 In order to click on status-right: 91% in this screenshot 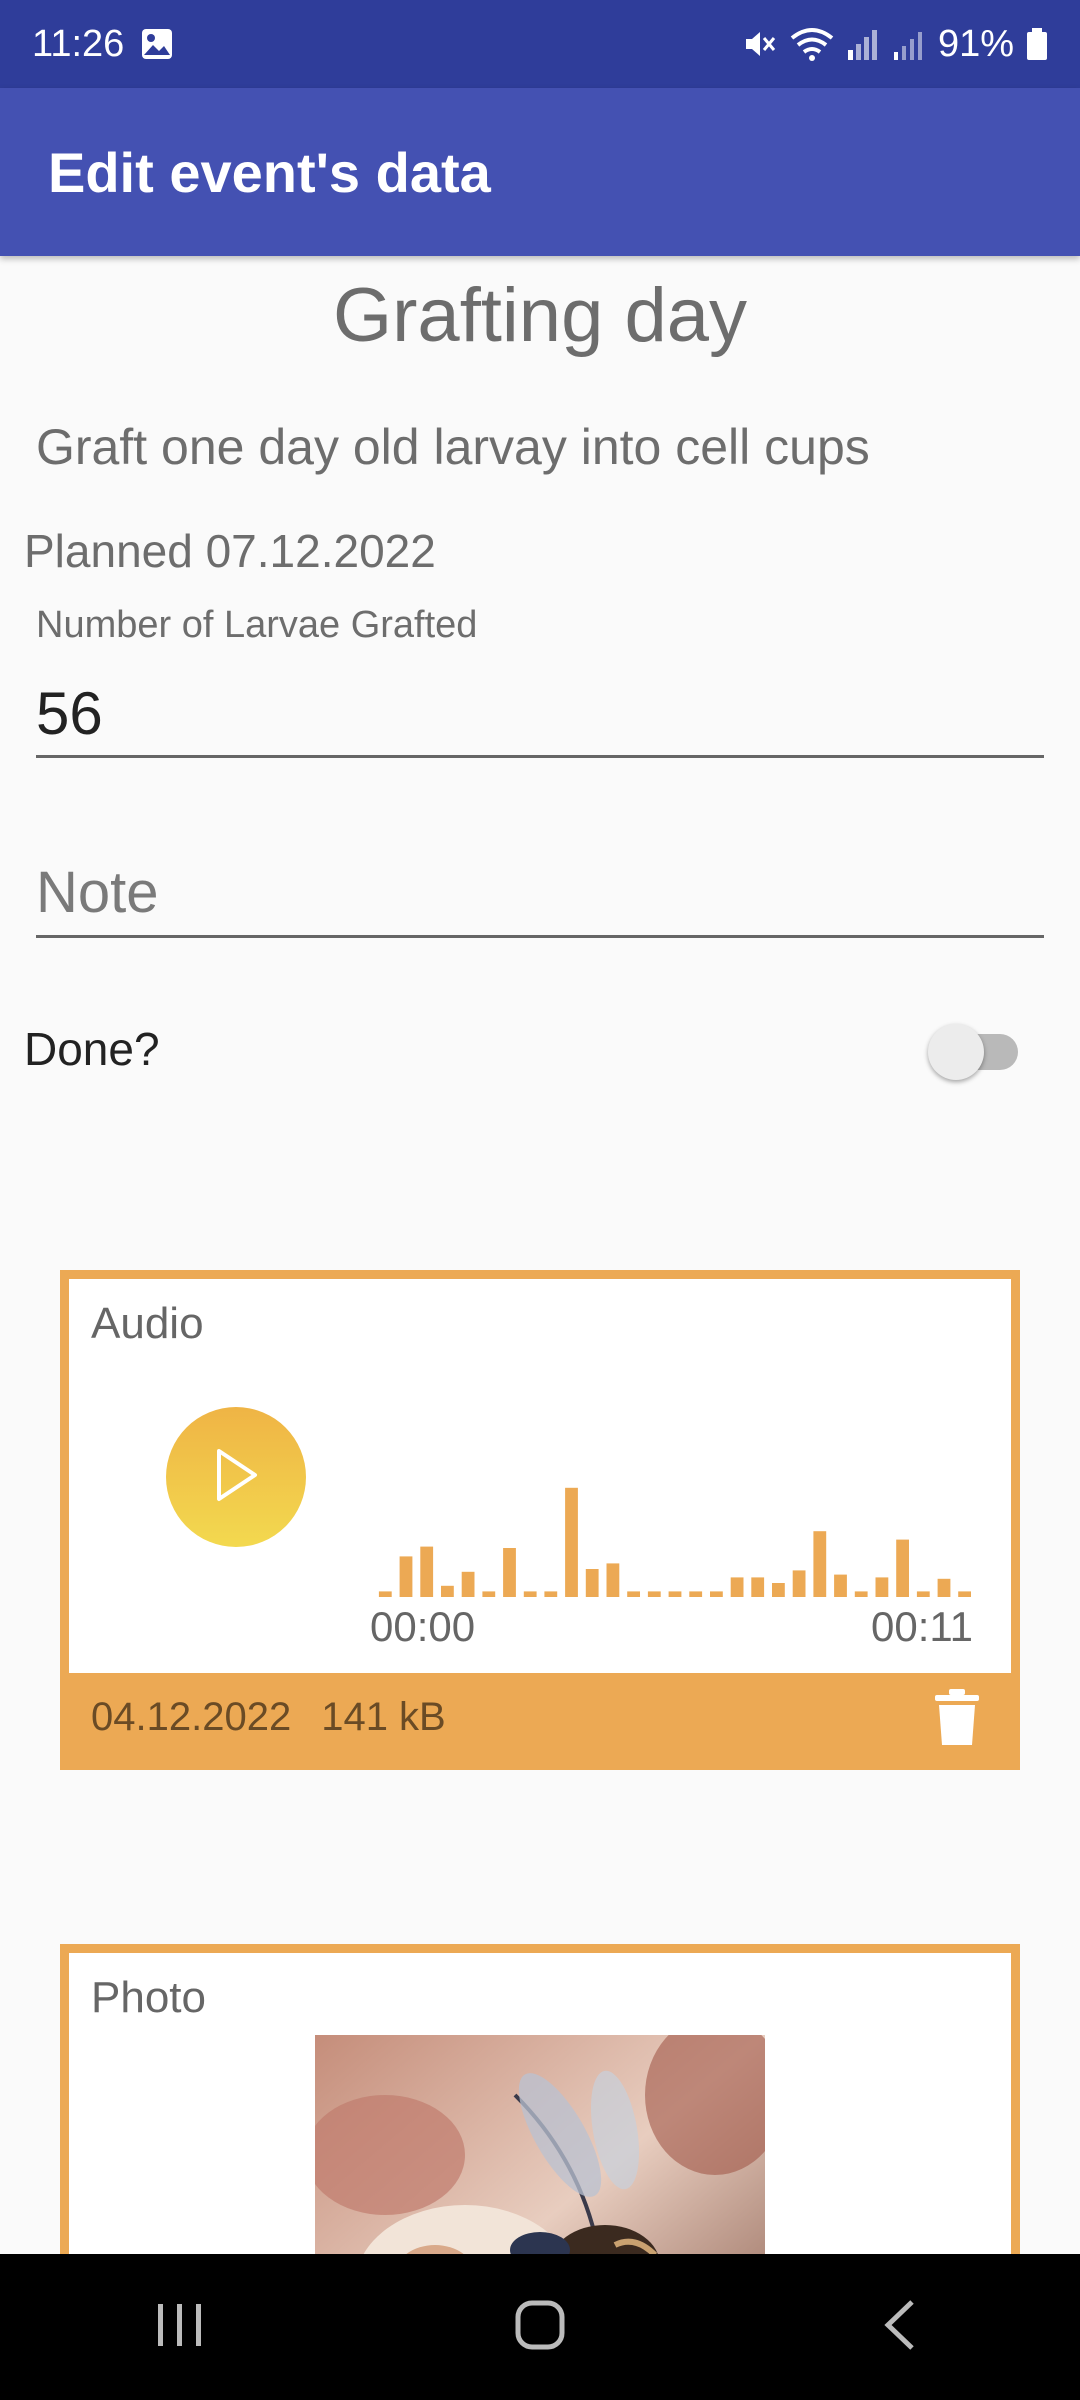, I will do `click(895, 44)`.